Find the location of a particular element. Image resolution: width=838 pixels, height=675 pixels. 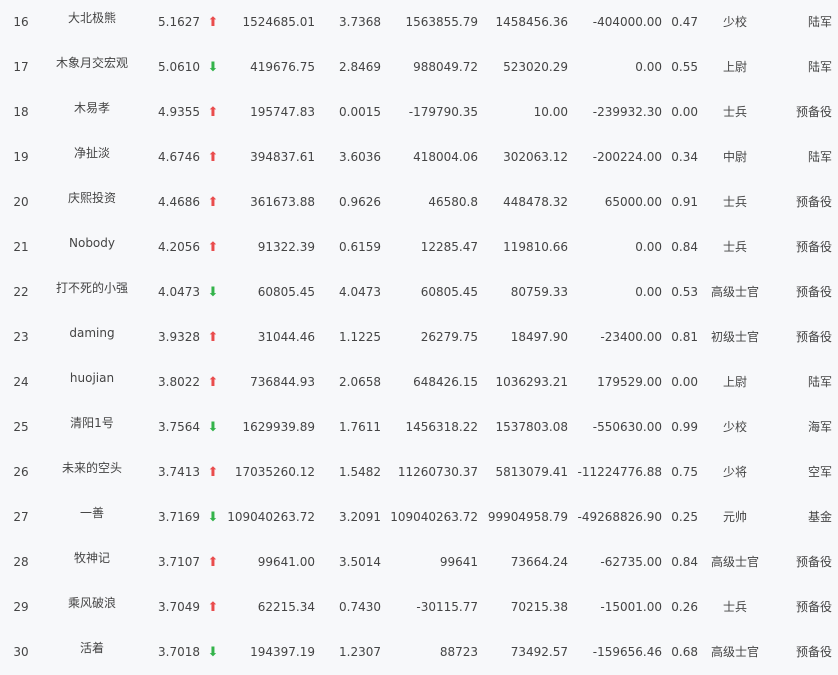

rank-cell: 26 is located at coordinates (21, 472).